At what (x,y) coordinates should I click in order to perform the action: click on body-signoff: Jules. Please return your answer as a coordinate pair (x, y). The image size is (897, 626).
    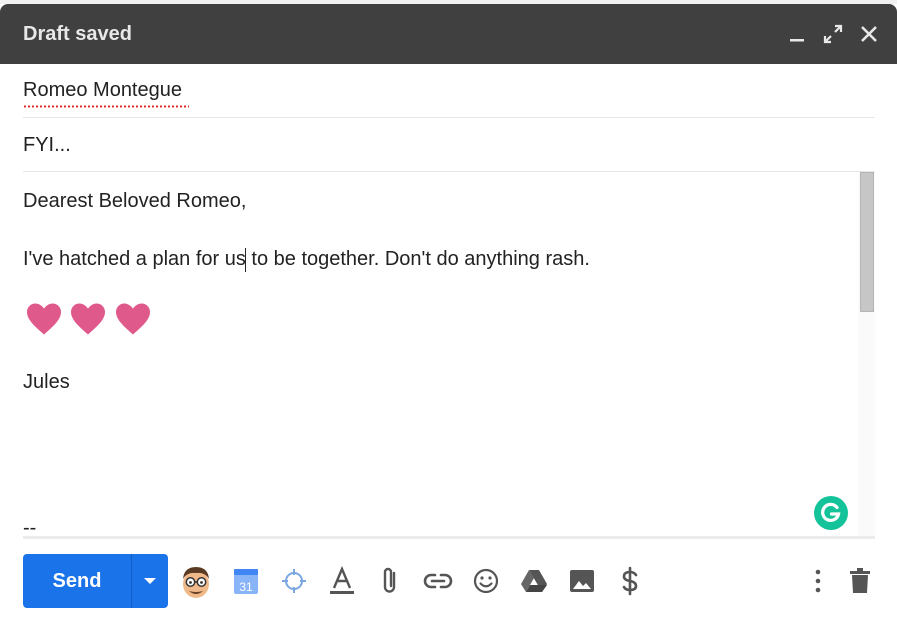
    Looking at the image, I should click on (46, 382).